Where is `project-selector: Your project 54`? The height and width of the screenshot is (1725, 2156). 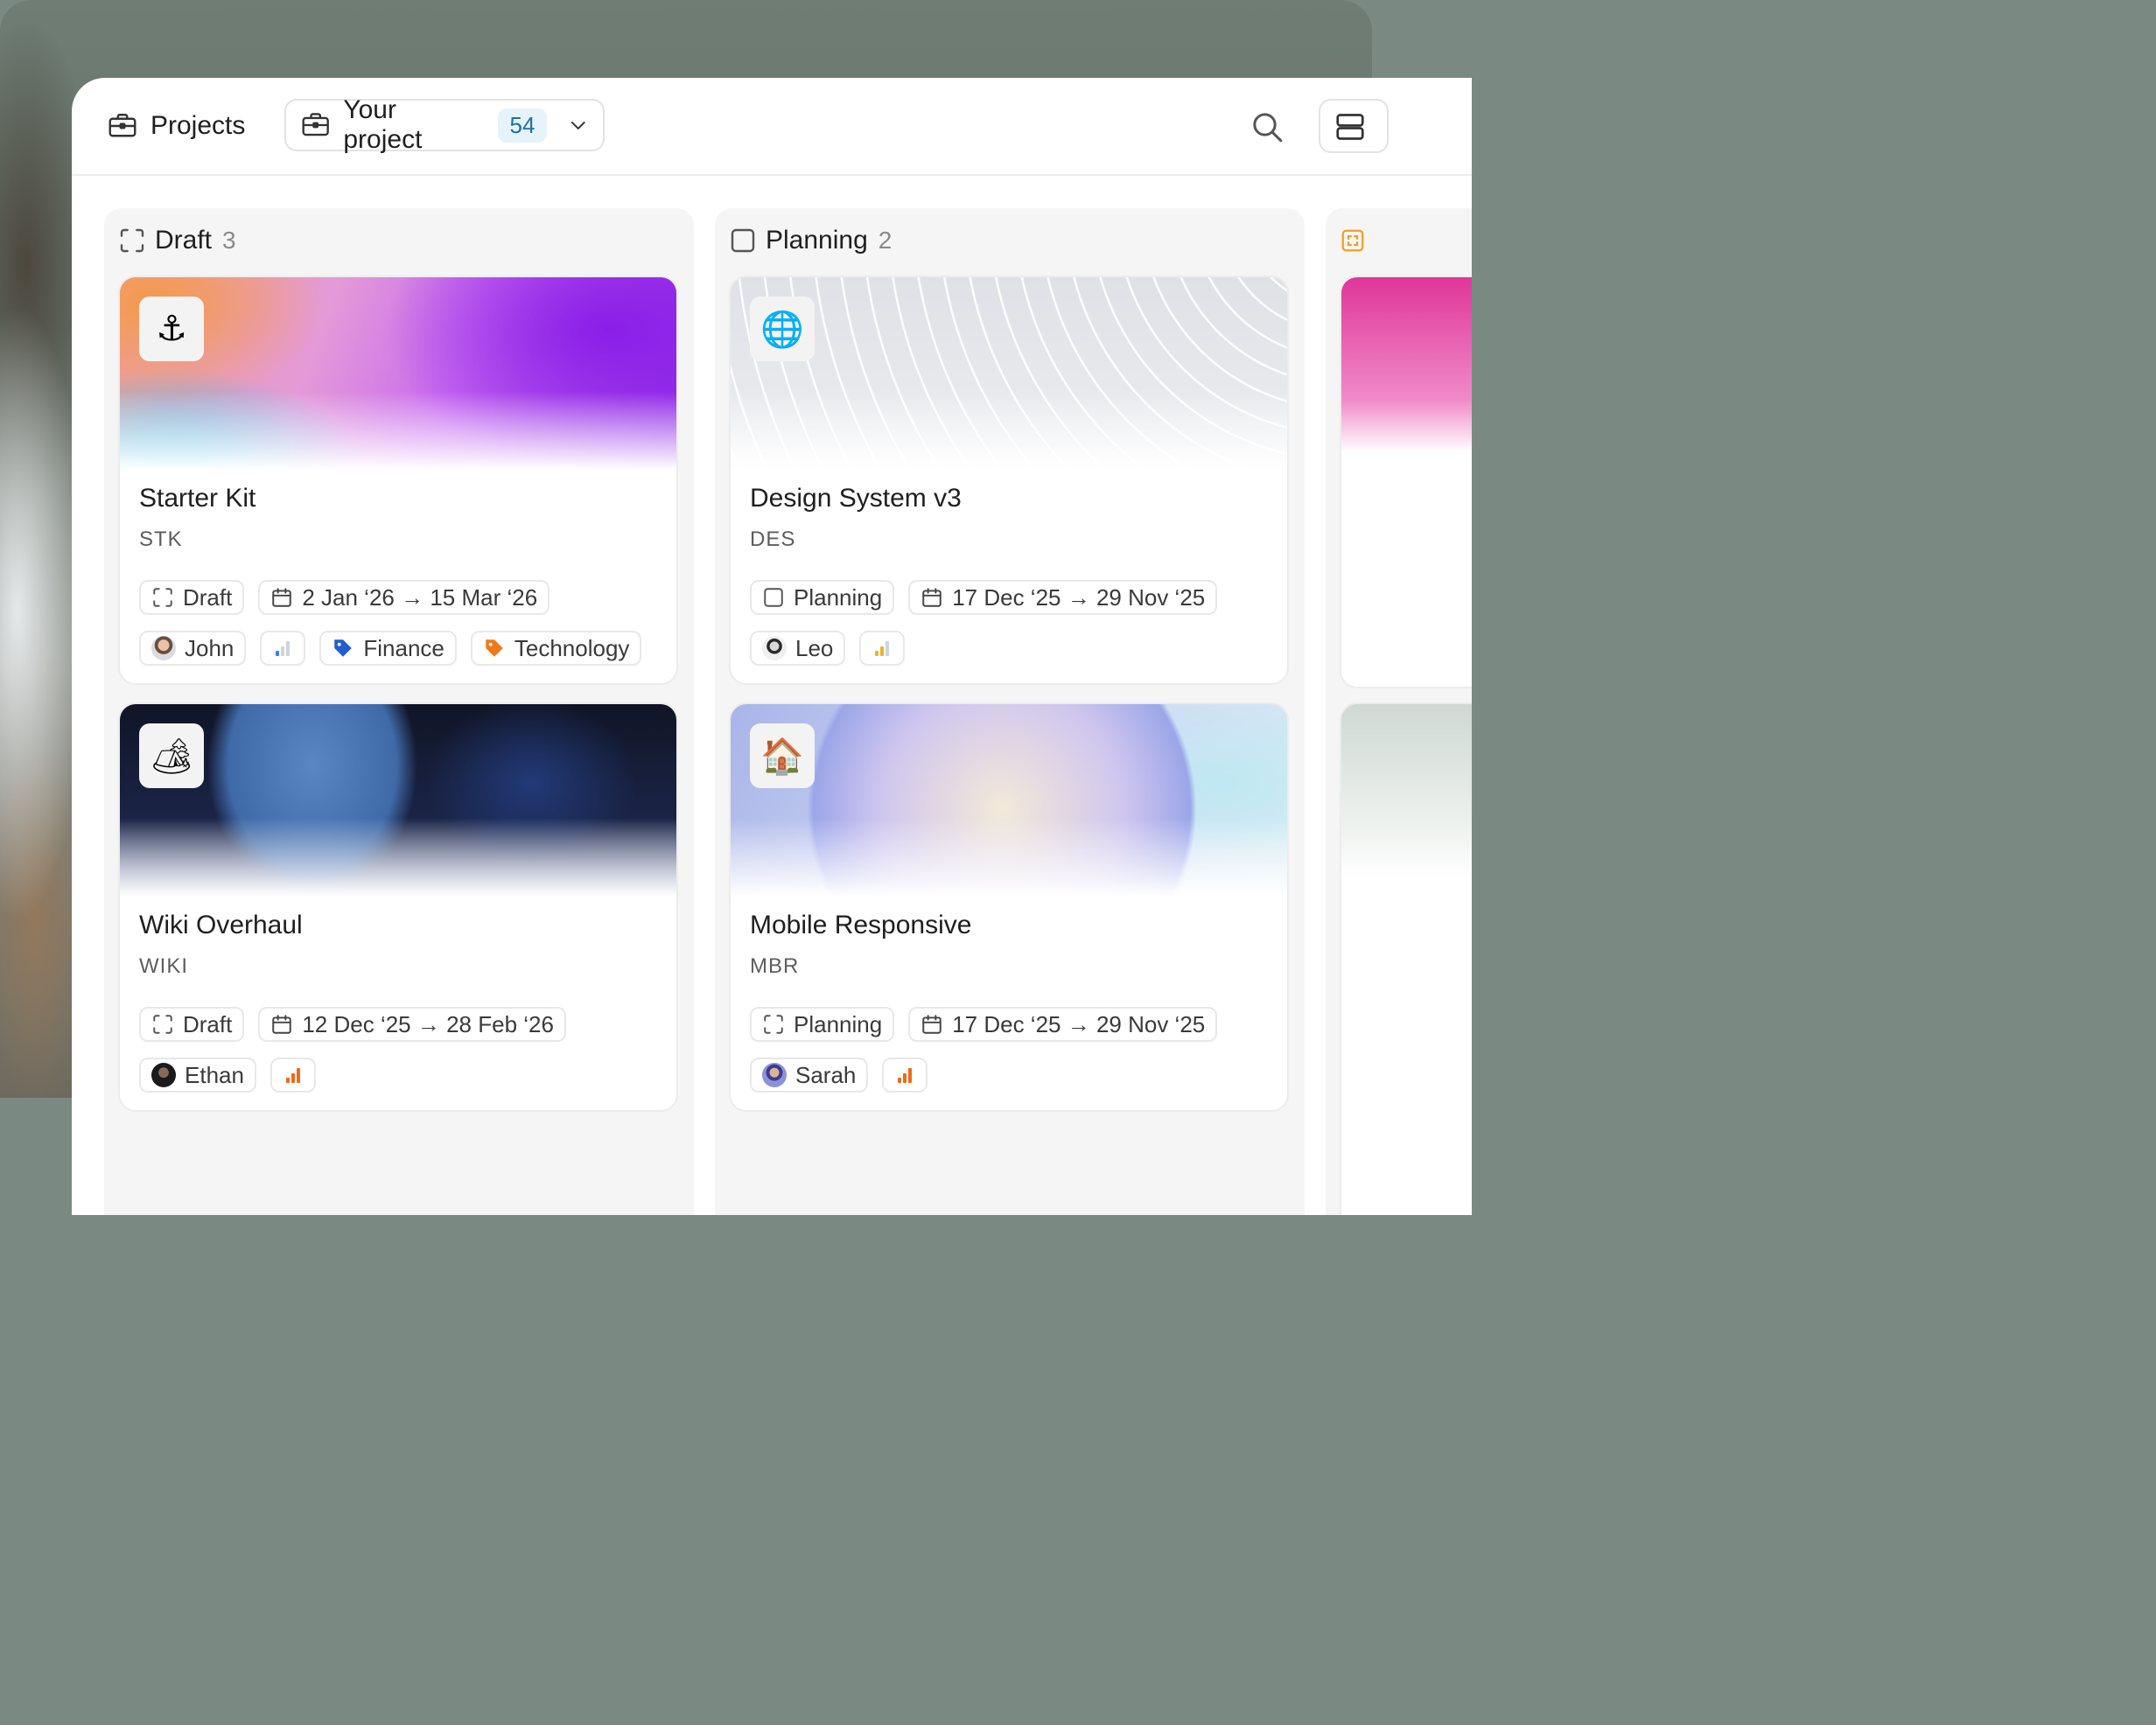
project-selector: Your project 54 is located at coordinates (444, 124).